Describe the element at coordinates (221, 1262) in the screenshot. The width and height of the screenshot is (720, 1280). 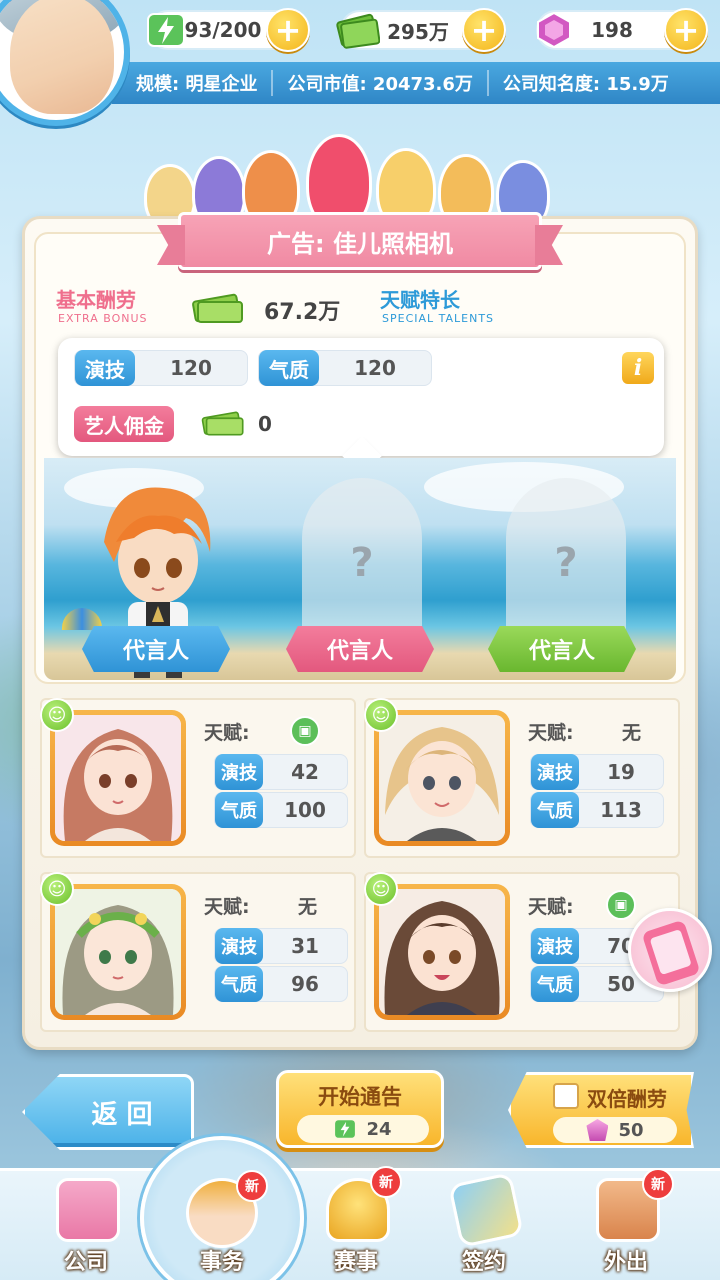
I see `nav-affairs-label: 事务` at that location.